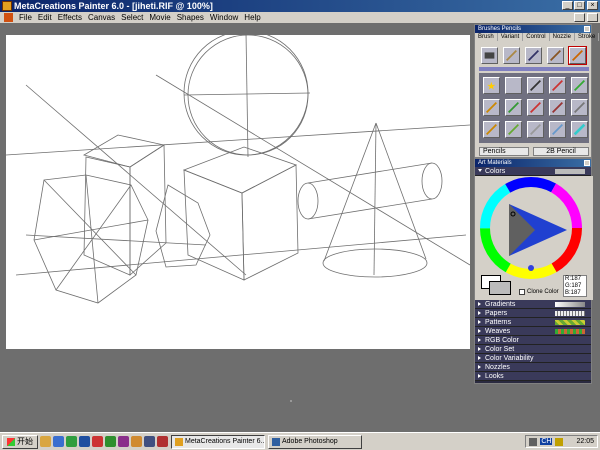 The height and width of the screenshot is (450, 600). What do you see at coordinates (577, 55) in the screenshot?
I see `brush-pencil-icon` at bounding box center [577, 55].